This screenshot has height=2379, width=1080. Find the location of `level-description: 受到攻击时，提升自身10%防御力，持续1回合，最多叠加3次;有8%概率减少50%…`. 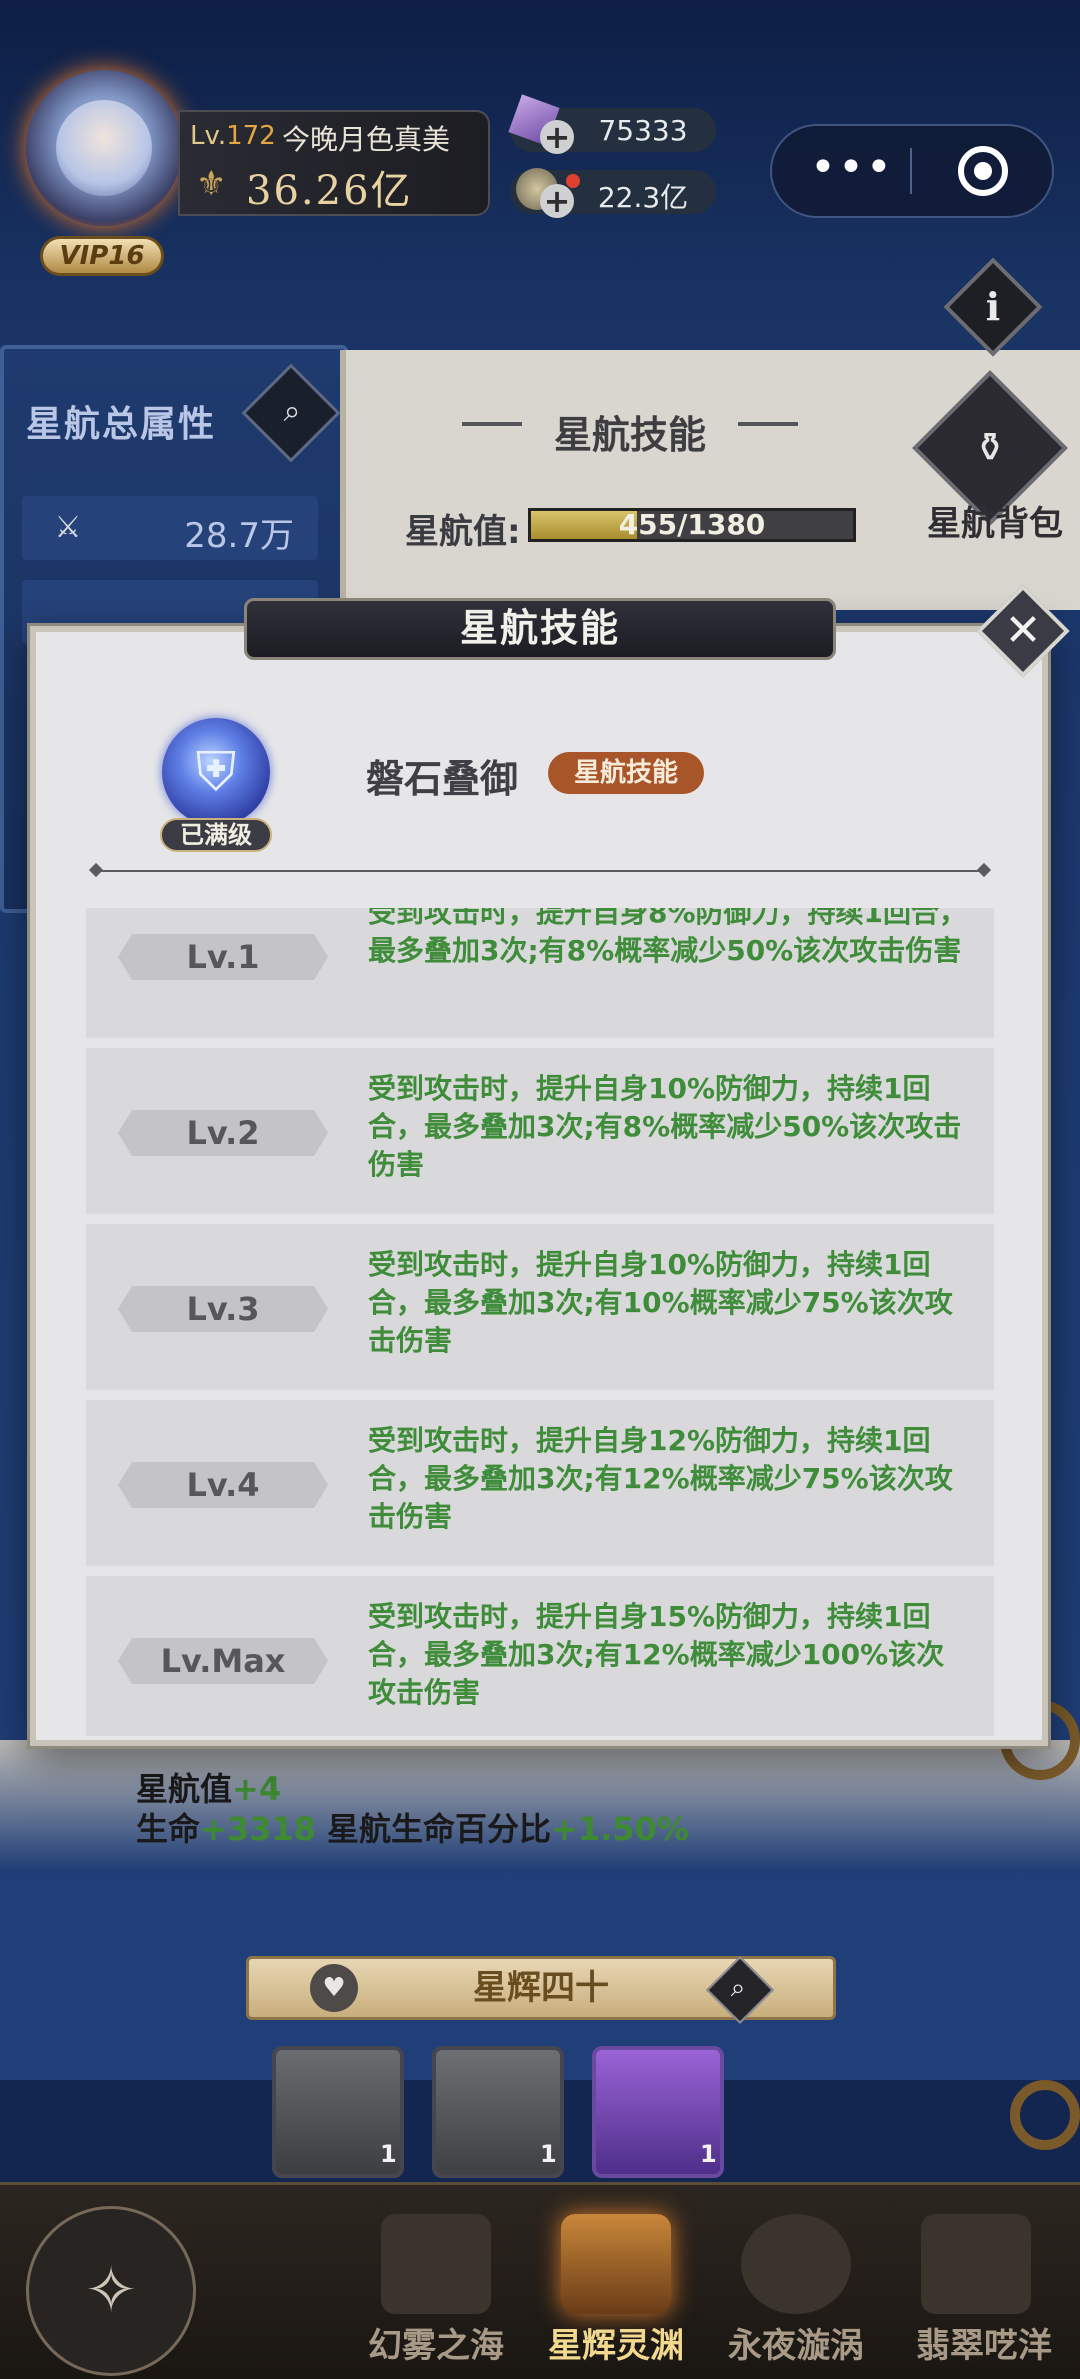

level-description: 受到攻击时，提升自身10%防御力，持续1回合，最多叠加3次;有8%概率减少50%… is located at coordinates (665, 1126).